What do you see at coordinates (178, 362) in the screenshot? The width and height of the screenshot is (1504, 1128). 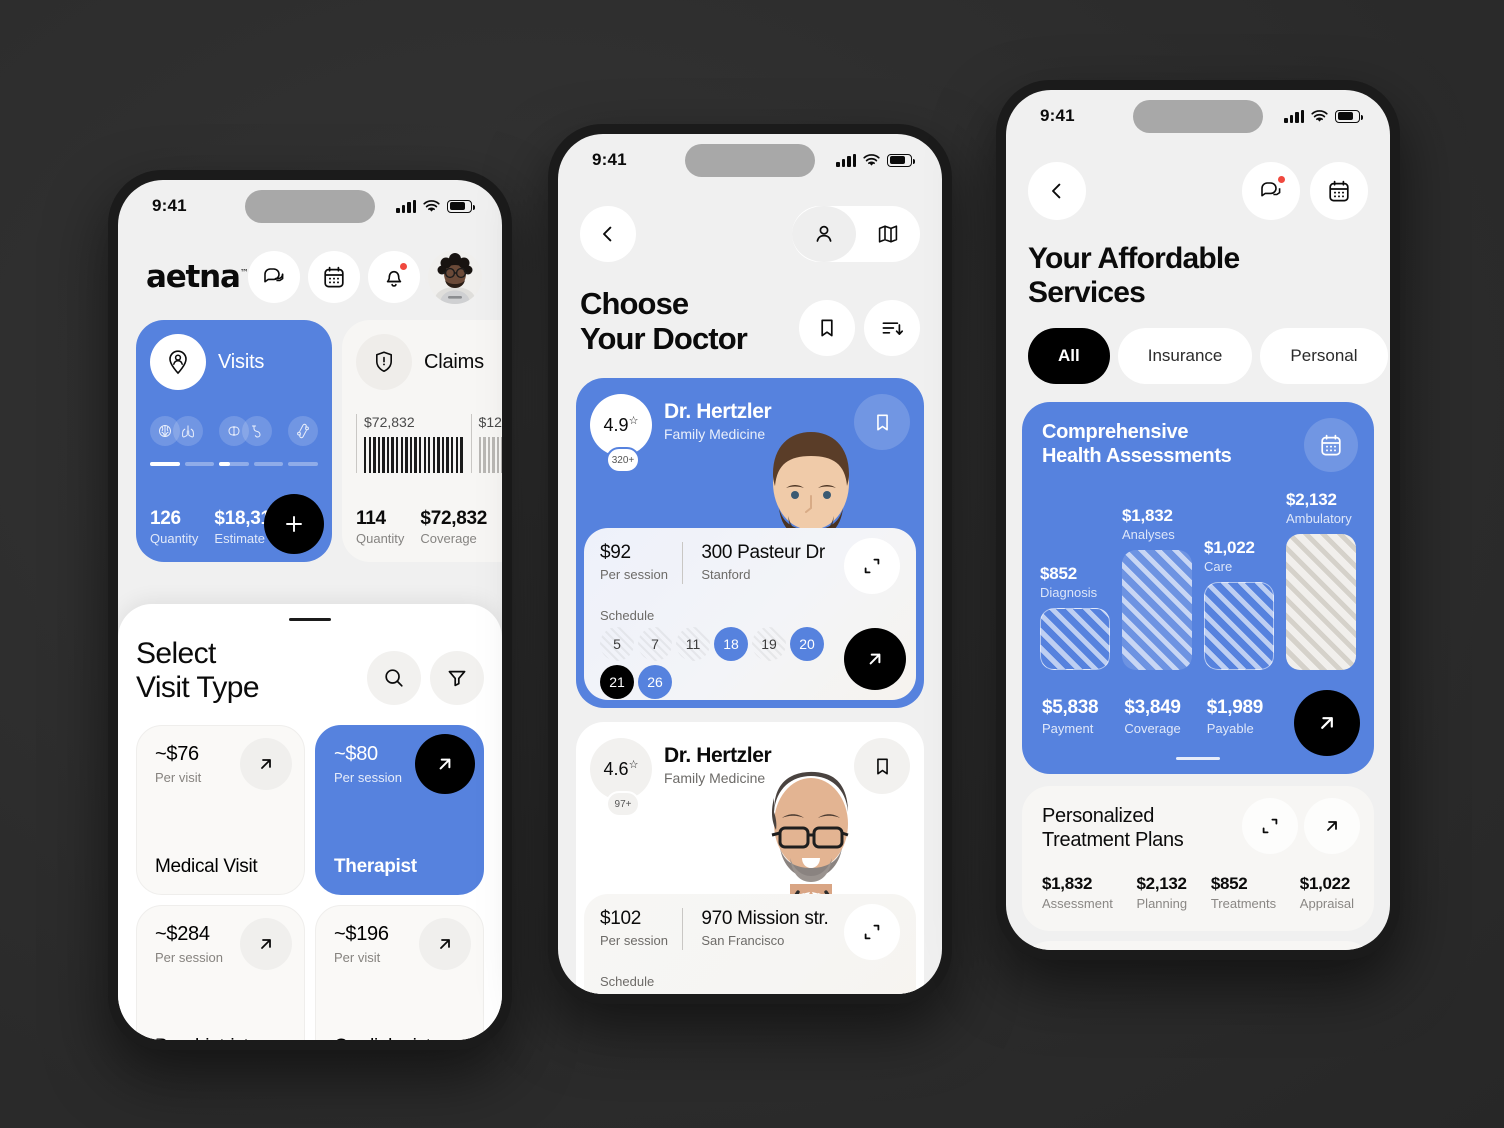 I see `location-person-icon-badge` at bounding box center [178, 362].